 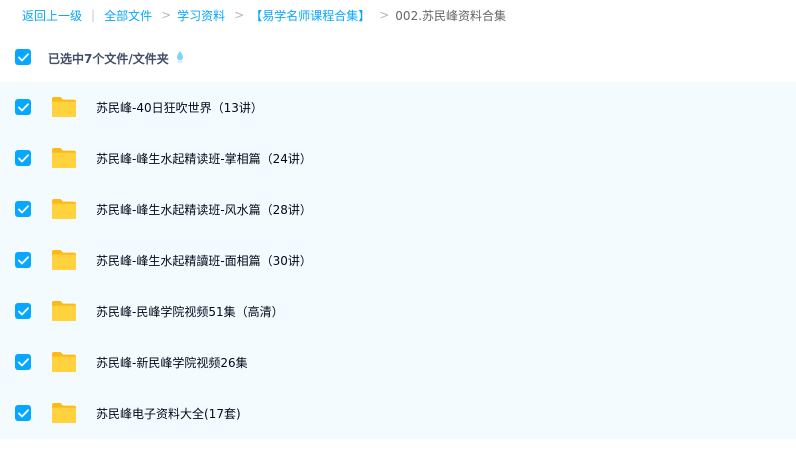 I want to click on file-name: 苏民峰-峰生水起精读班-掌相篇（24讲）, so click(x=204, y=158).